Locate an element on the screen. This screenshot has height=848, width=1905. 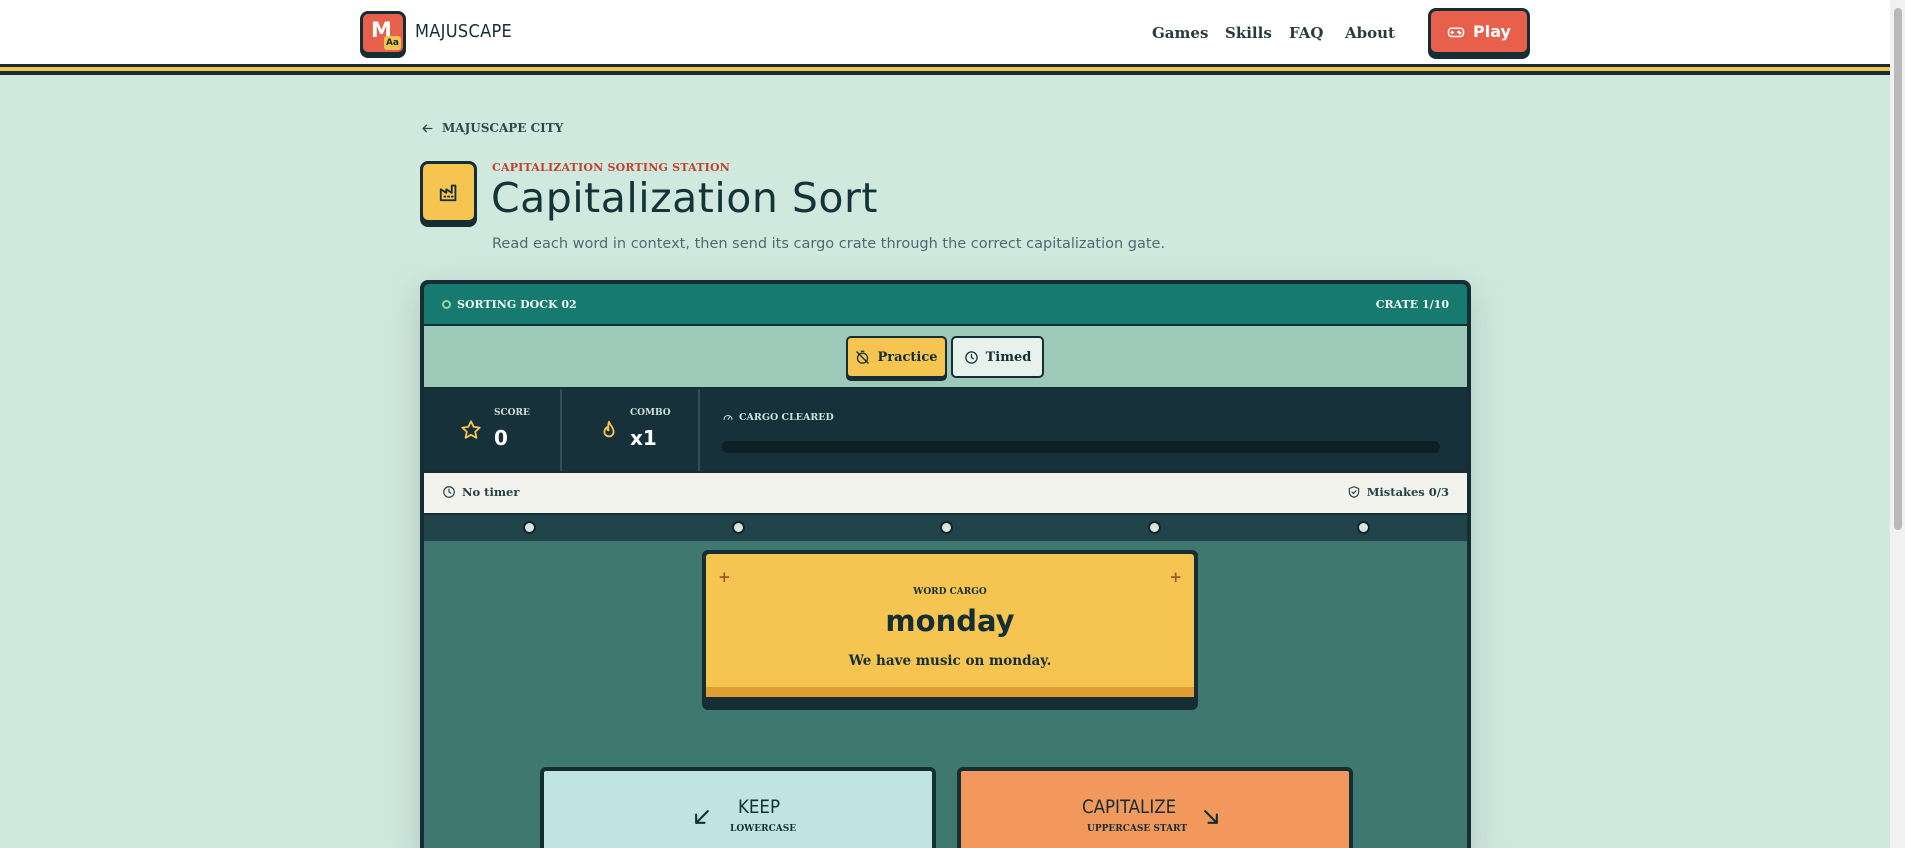
brand-name: MAJUSCAPE is located at coordinates (463, 31).